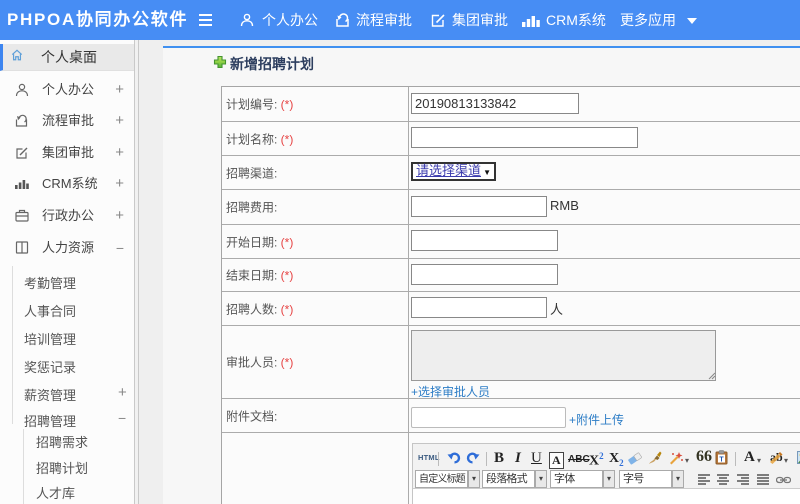 The height and width of the screenshot is (504, 800). I want to click on svg-text: T, so click(721, 460).